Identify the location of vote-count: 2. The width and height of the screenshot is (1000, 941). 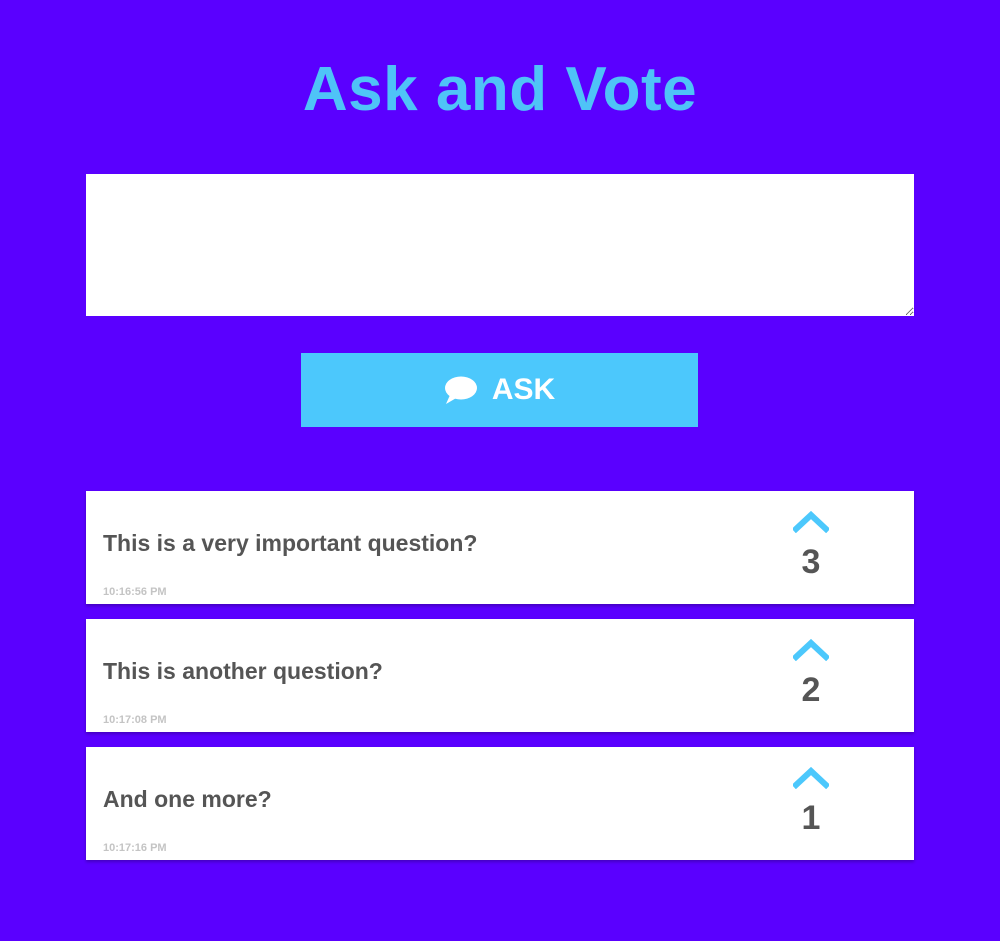
(811, 690).